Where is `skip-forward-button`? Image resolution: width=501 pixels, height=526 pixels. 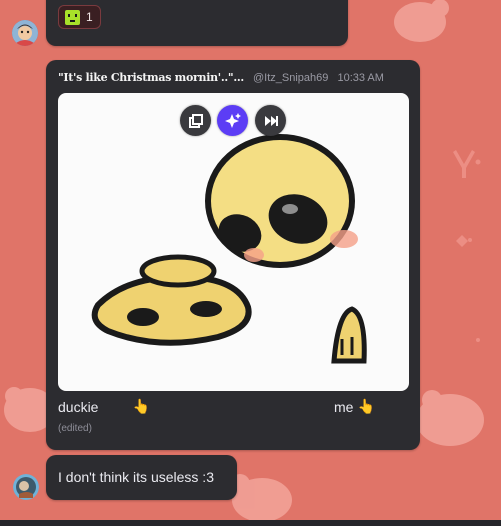 skip-forward-button is located at coordinates (270, 120).